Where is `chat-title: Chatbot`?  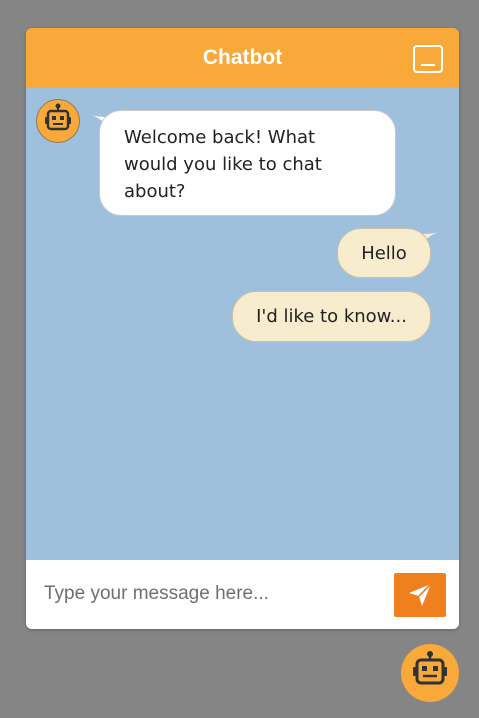
chat-title: Chatbot is located at coordinates (242, 57).